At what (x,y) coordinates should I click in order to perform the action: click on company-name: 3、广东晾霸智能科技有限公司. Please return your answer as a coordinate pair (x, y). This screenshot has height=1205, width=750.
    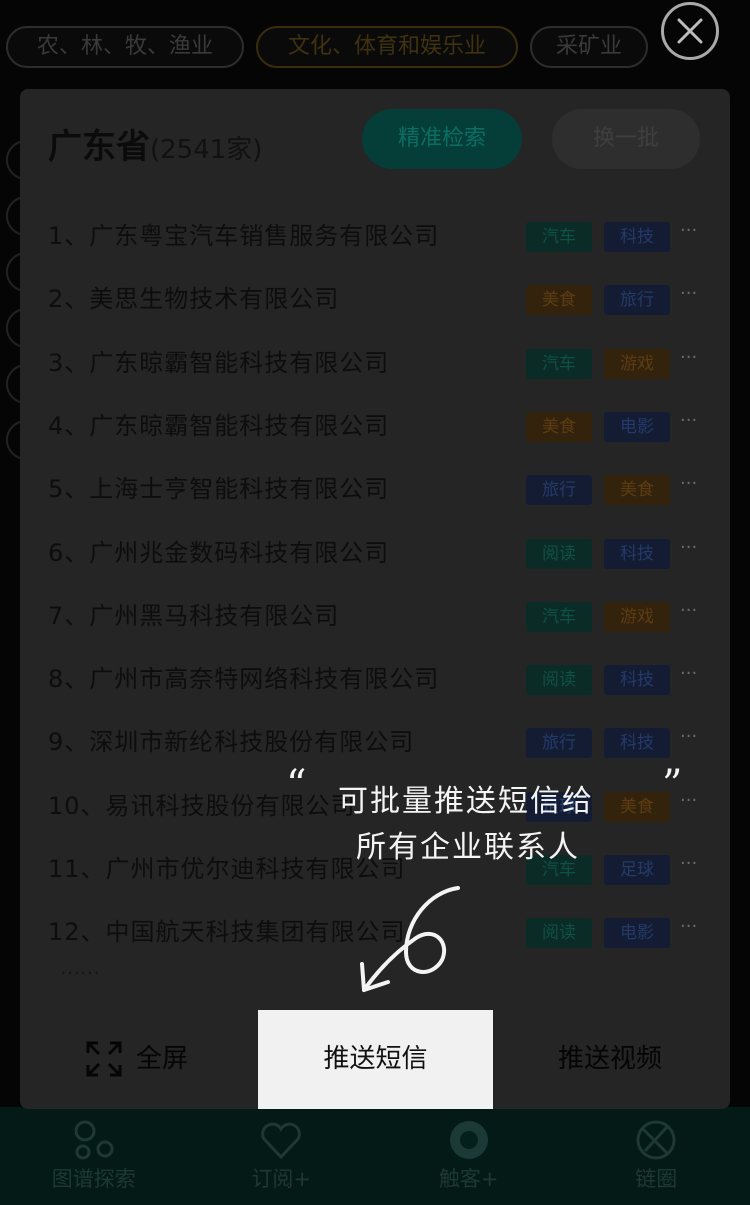
    Looking at the image, I should click on (219, 362).